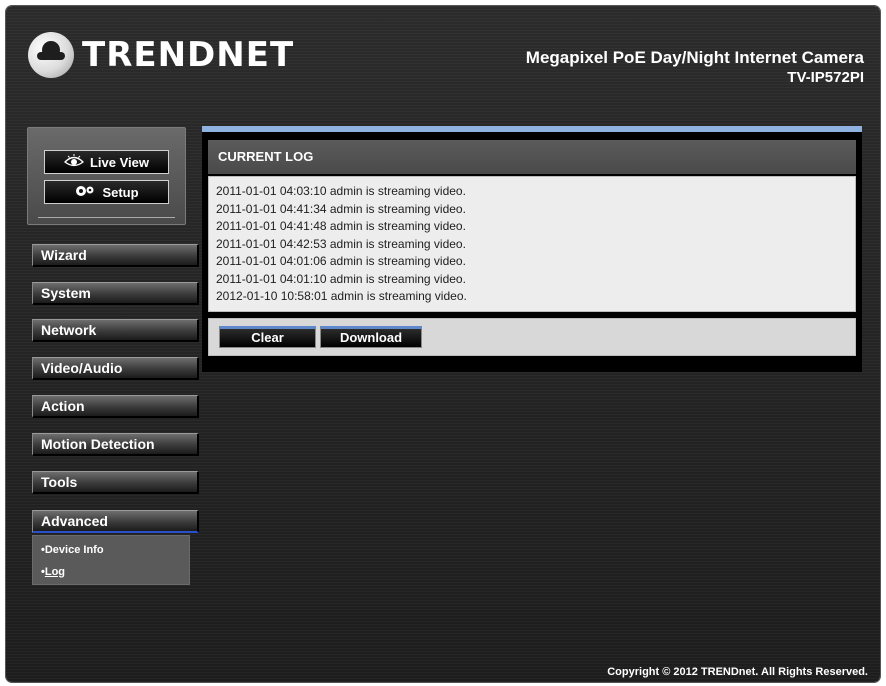 The image size is (886, 686). I want to click on log-actions: Clear Download, so click(532, 337).